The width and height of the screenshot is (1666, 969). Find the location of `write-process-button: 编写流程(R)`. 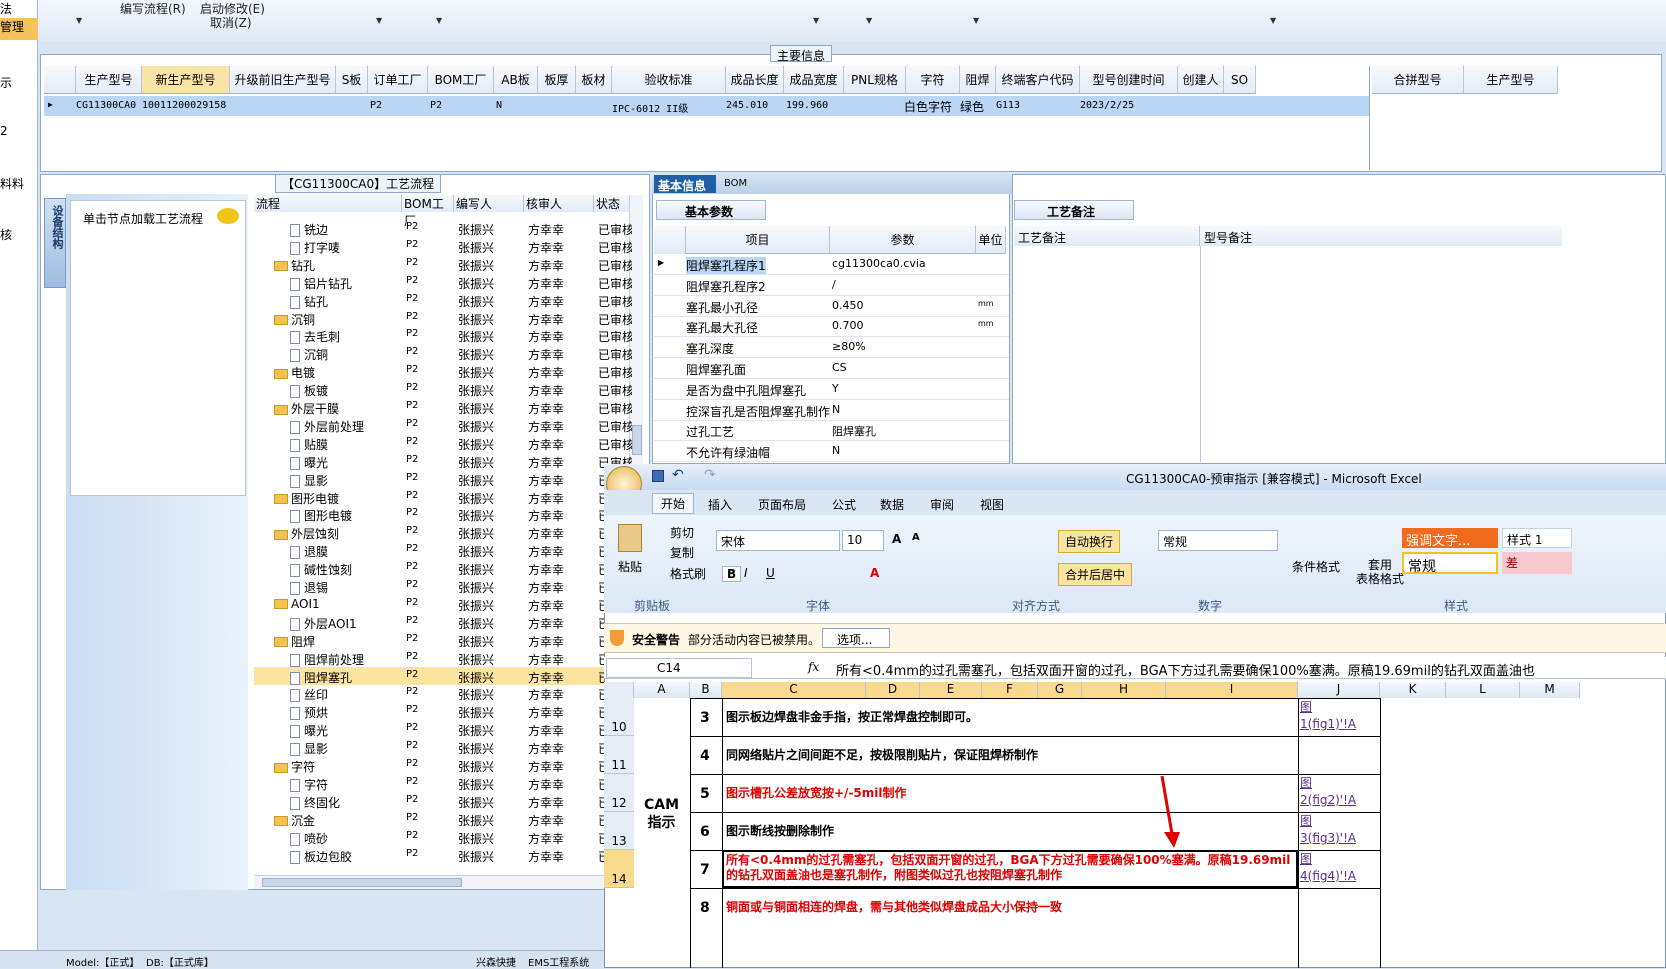

write-process-button: 编写流程(R) is located at coordinates (153, 8).